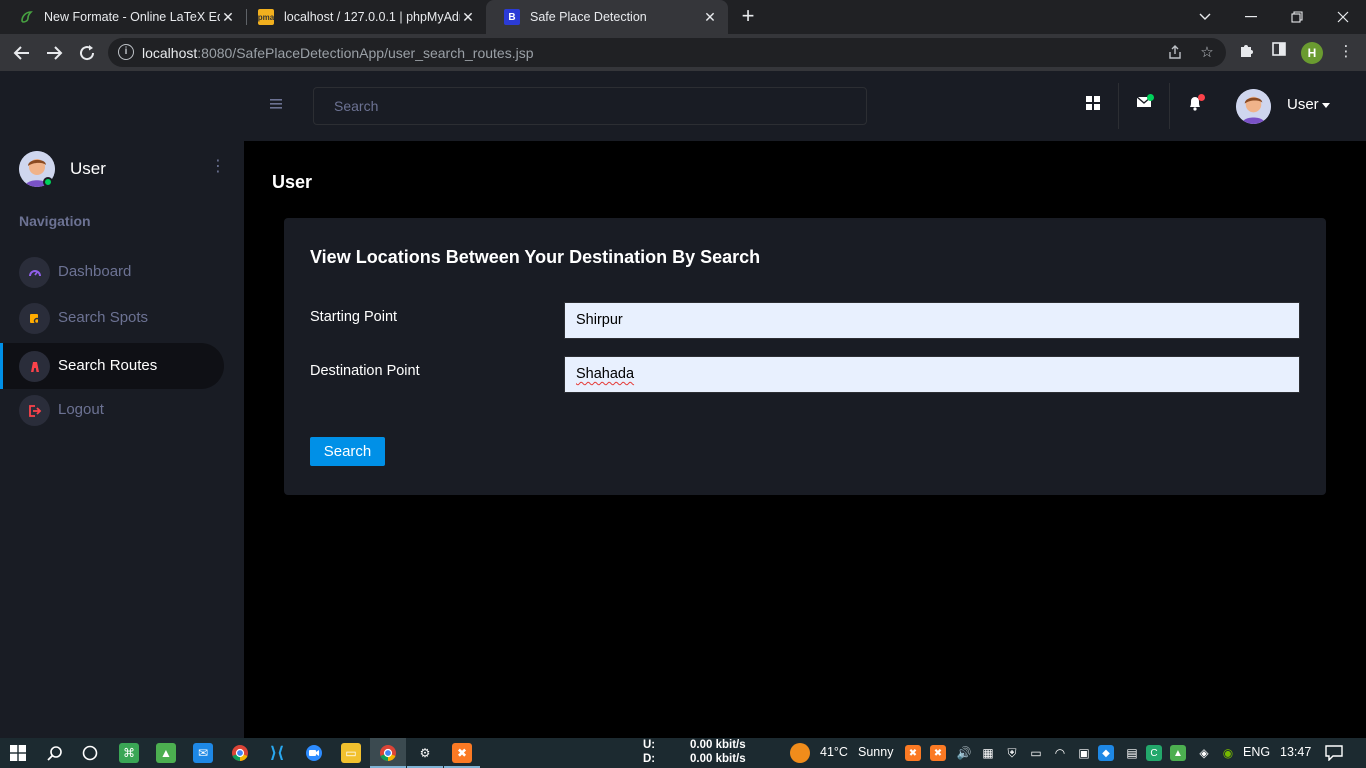  What do you see at coordinates (26, 17) in the screenshot?
I see `overleaf-icon` at bounding box center [26, 17].